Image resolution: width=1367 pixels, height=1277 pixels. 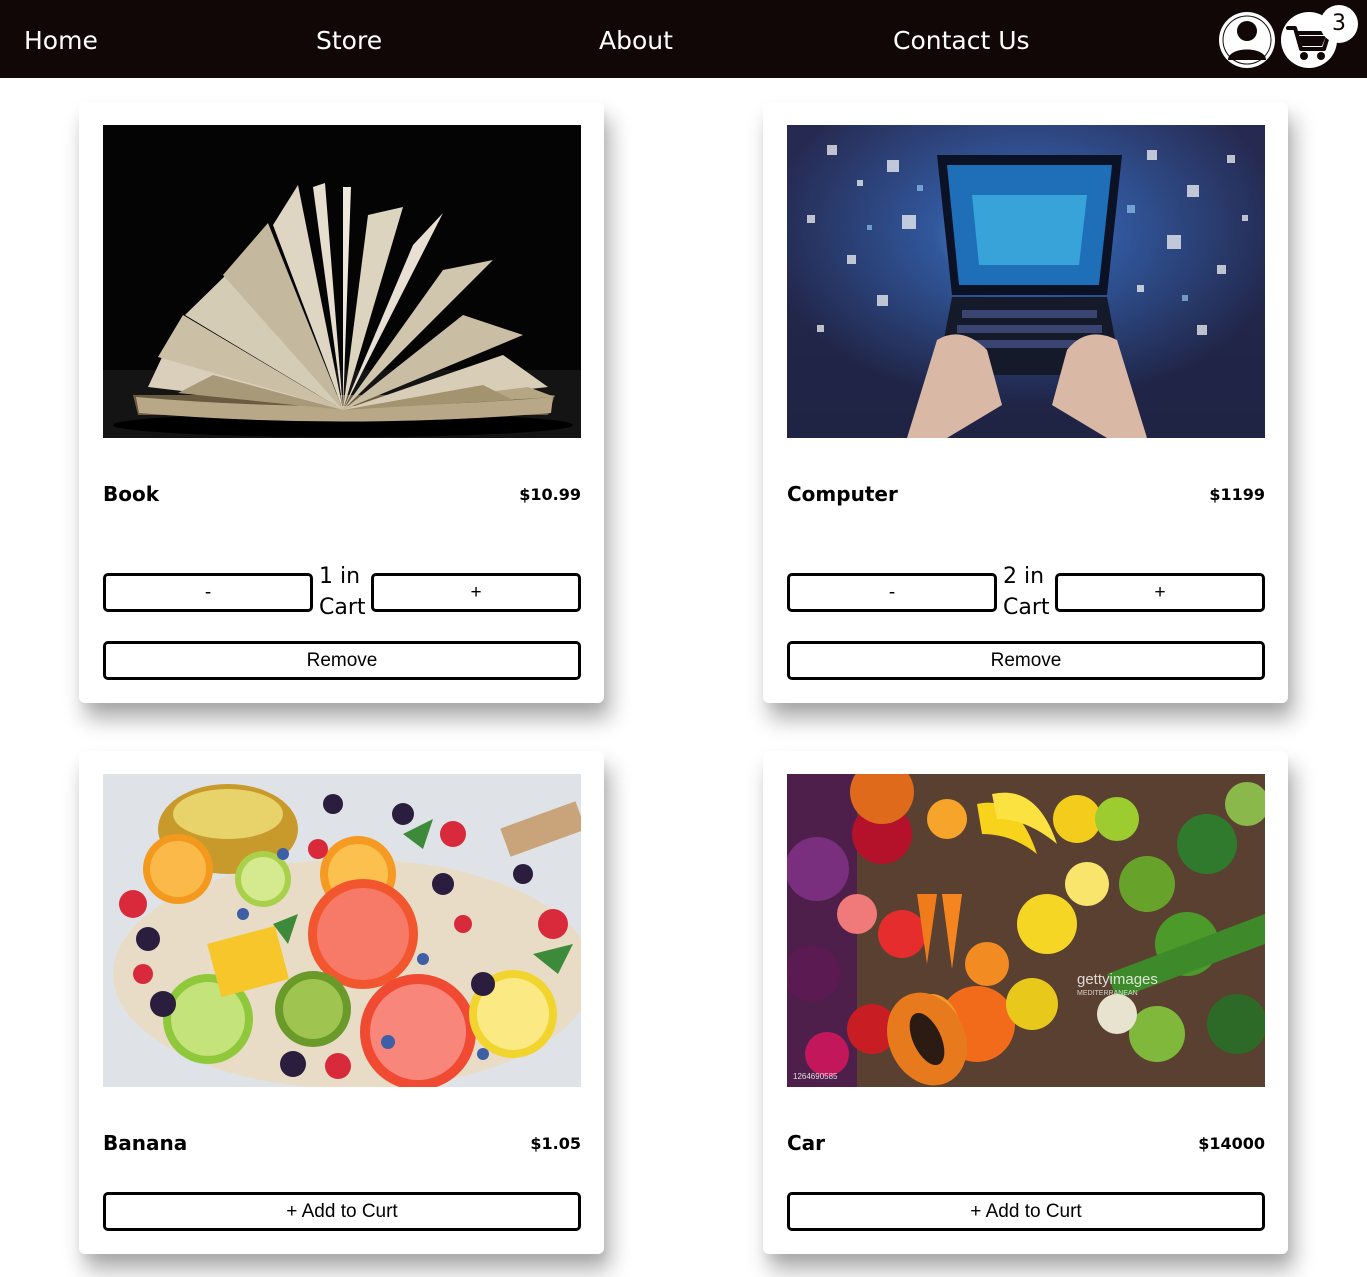 What do you see at coordinates (342, 281) in the screenshot?
I see `book-image` at bounding box center [342, 281].